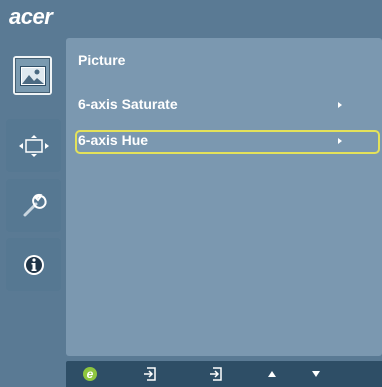  I want to click on svg-text: e, so click(90, 374).